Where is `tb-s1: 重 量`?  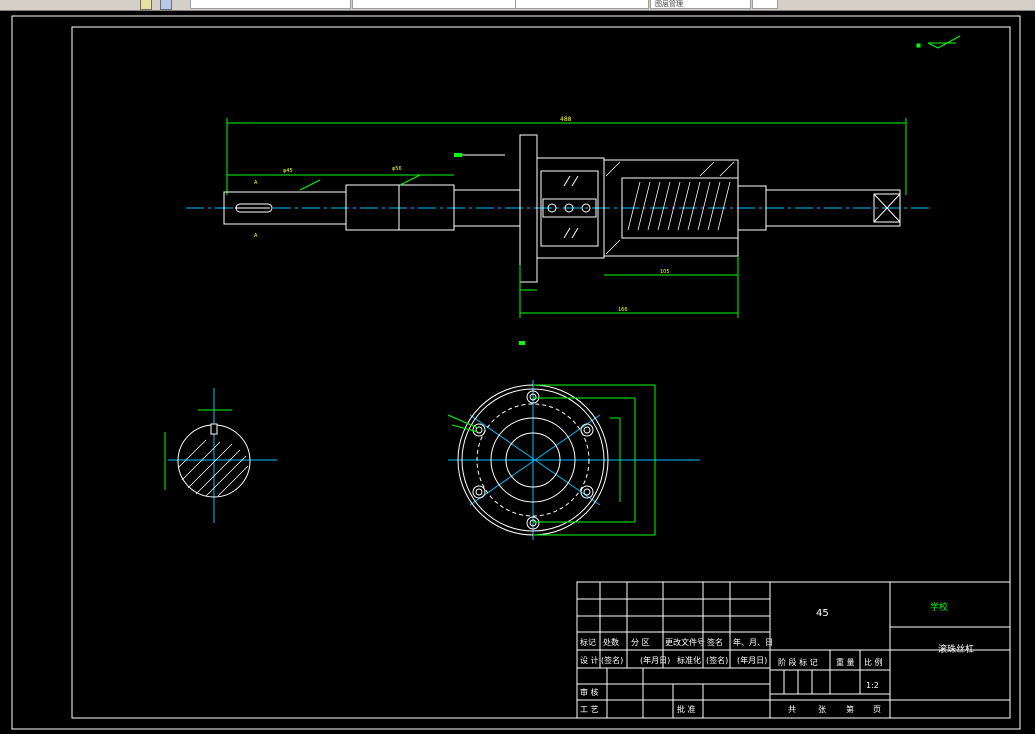
tb-s1: 重 量 is located at coordinates (845, 662).